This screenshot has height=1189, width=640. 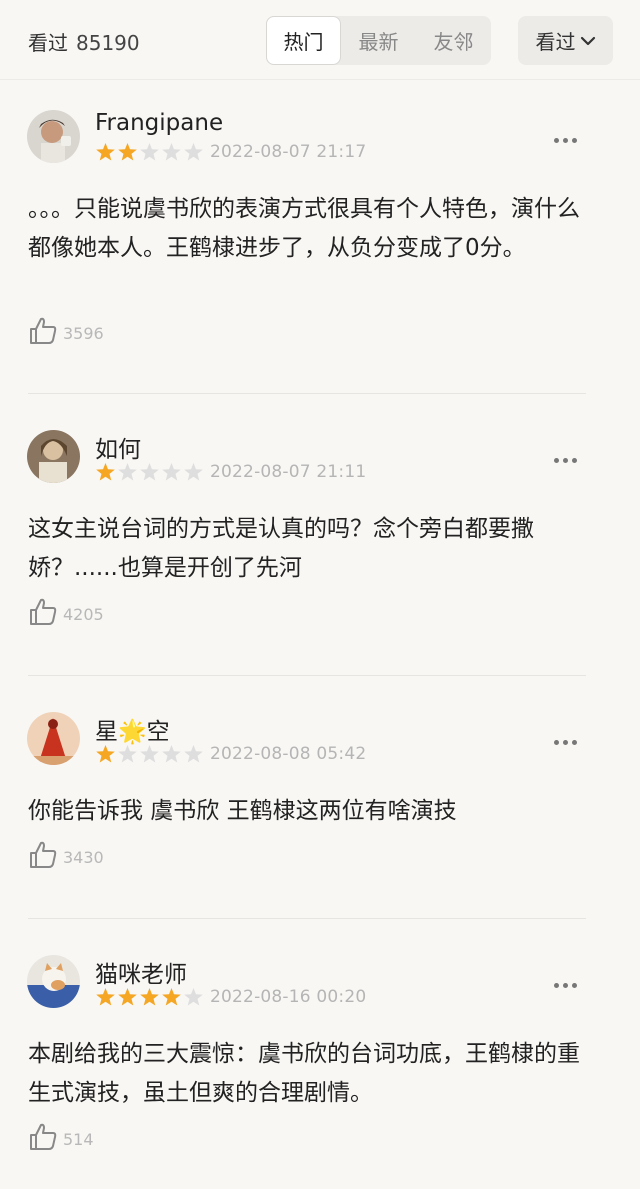 I want to click on sort-tabs: 热门 最新 友邻, so click(x=378, y=40).